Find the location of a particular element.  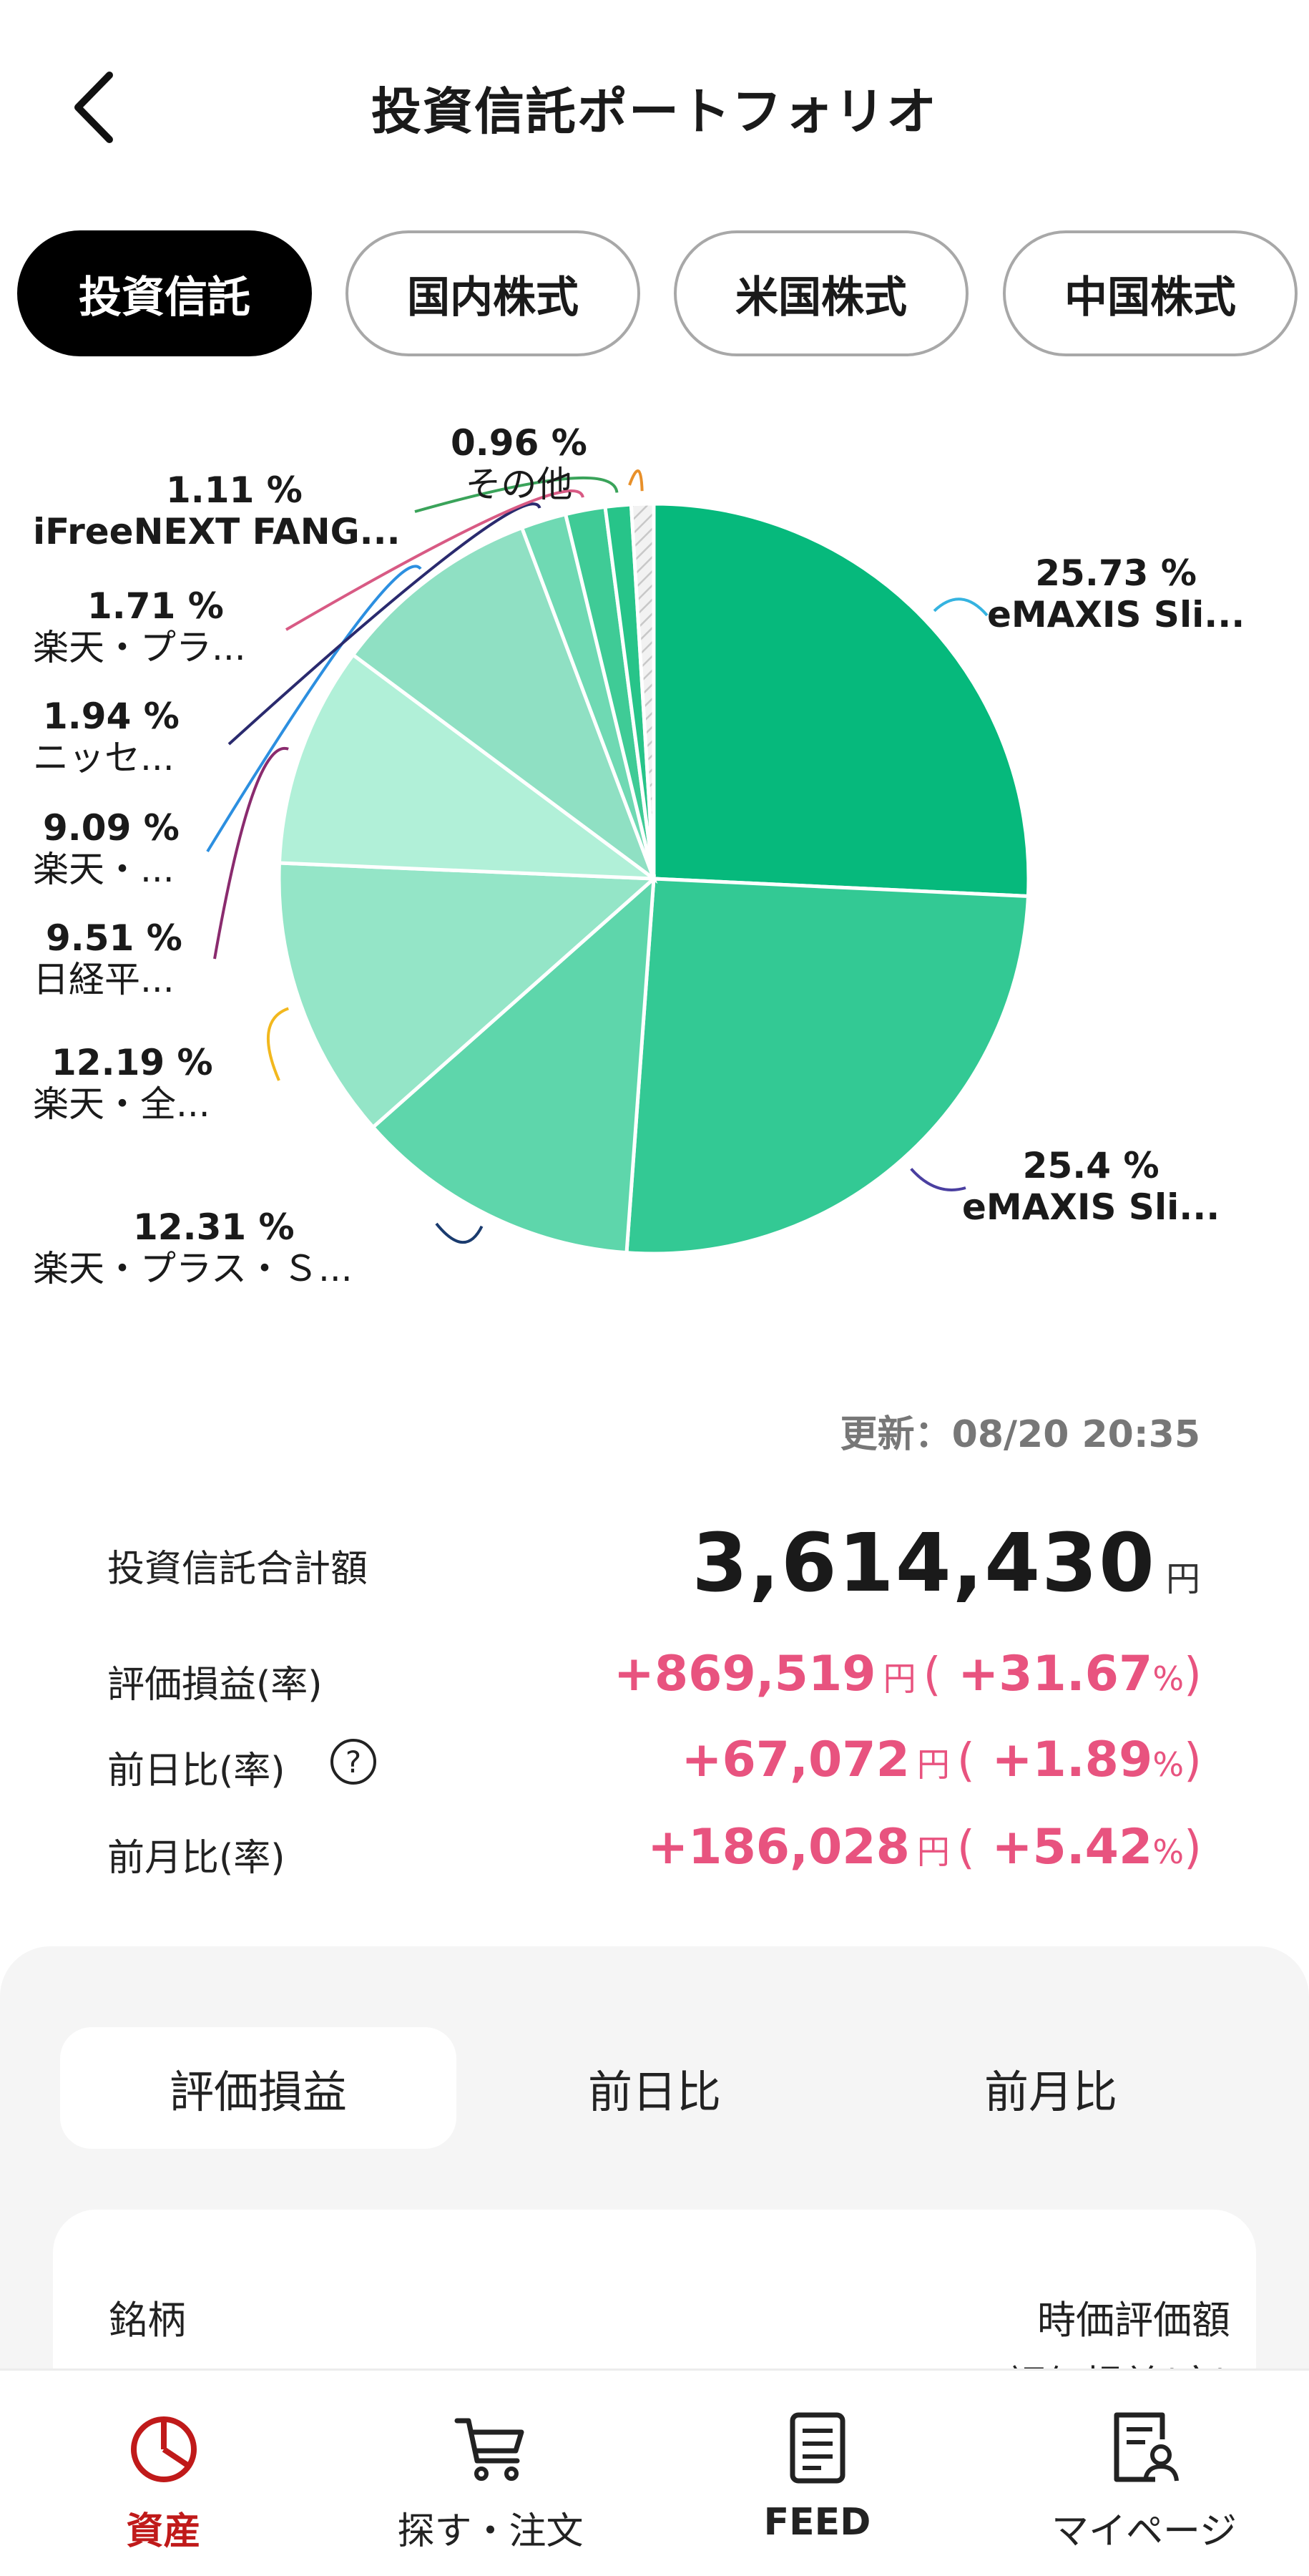

segment-month-change: 前月比 is located at coordinates (1051, 2088).